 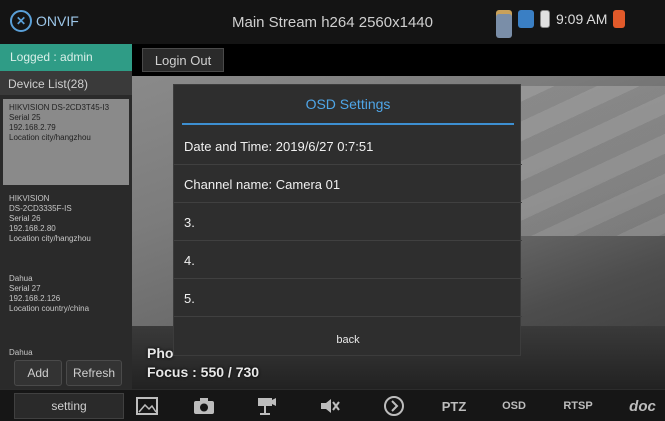 What do you see at coordinates (348, 260) in the screenshot?
I see `osd-row-4: 4.` at bounding box center [348, 260].